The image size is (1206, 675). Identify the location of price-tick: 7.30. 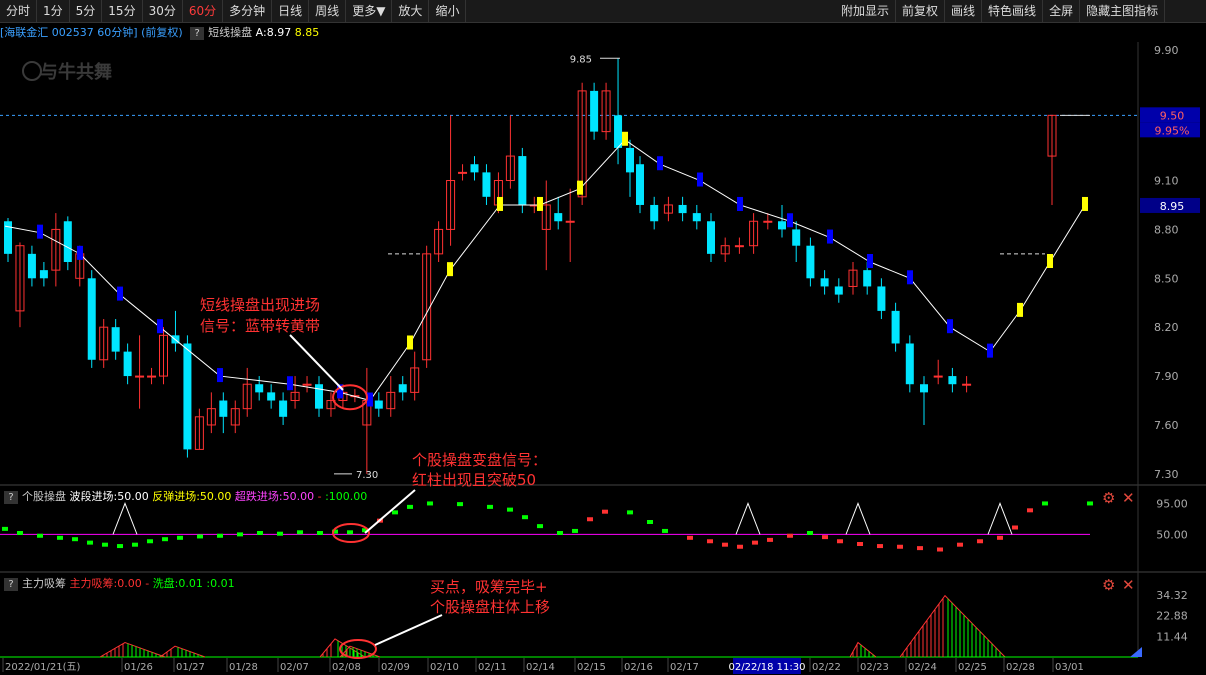
(1166, 474).